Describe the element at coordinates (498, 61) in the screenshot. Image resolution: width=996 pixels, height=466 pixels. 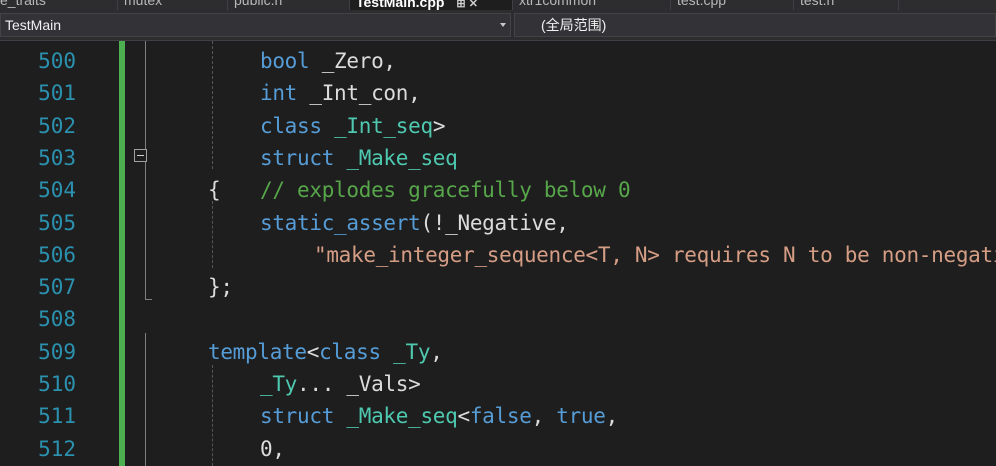
I see `code-line: 500 bool _Zero,` at that location.